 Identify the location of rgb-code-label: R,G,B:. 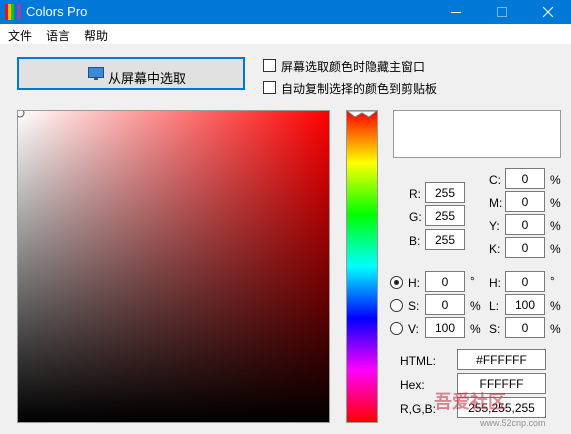
(418, 409).